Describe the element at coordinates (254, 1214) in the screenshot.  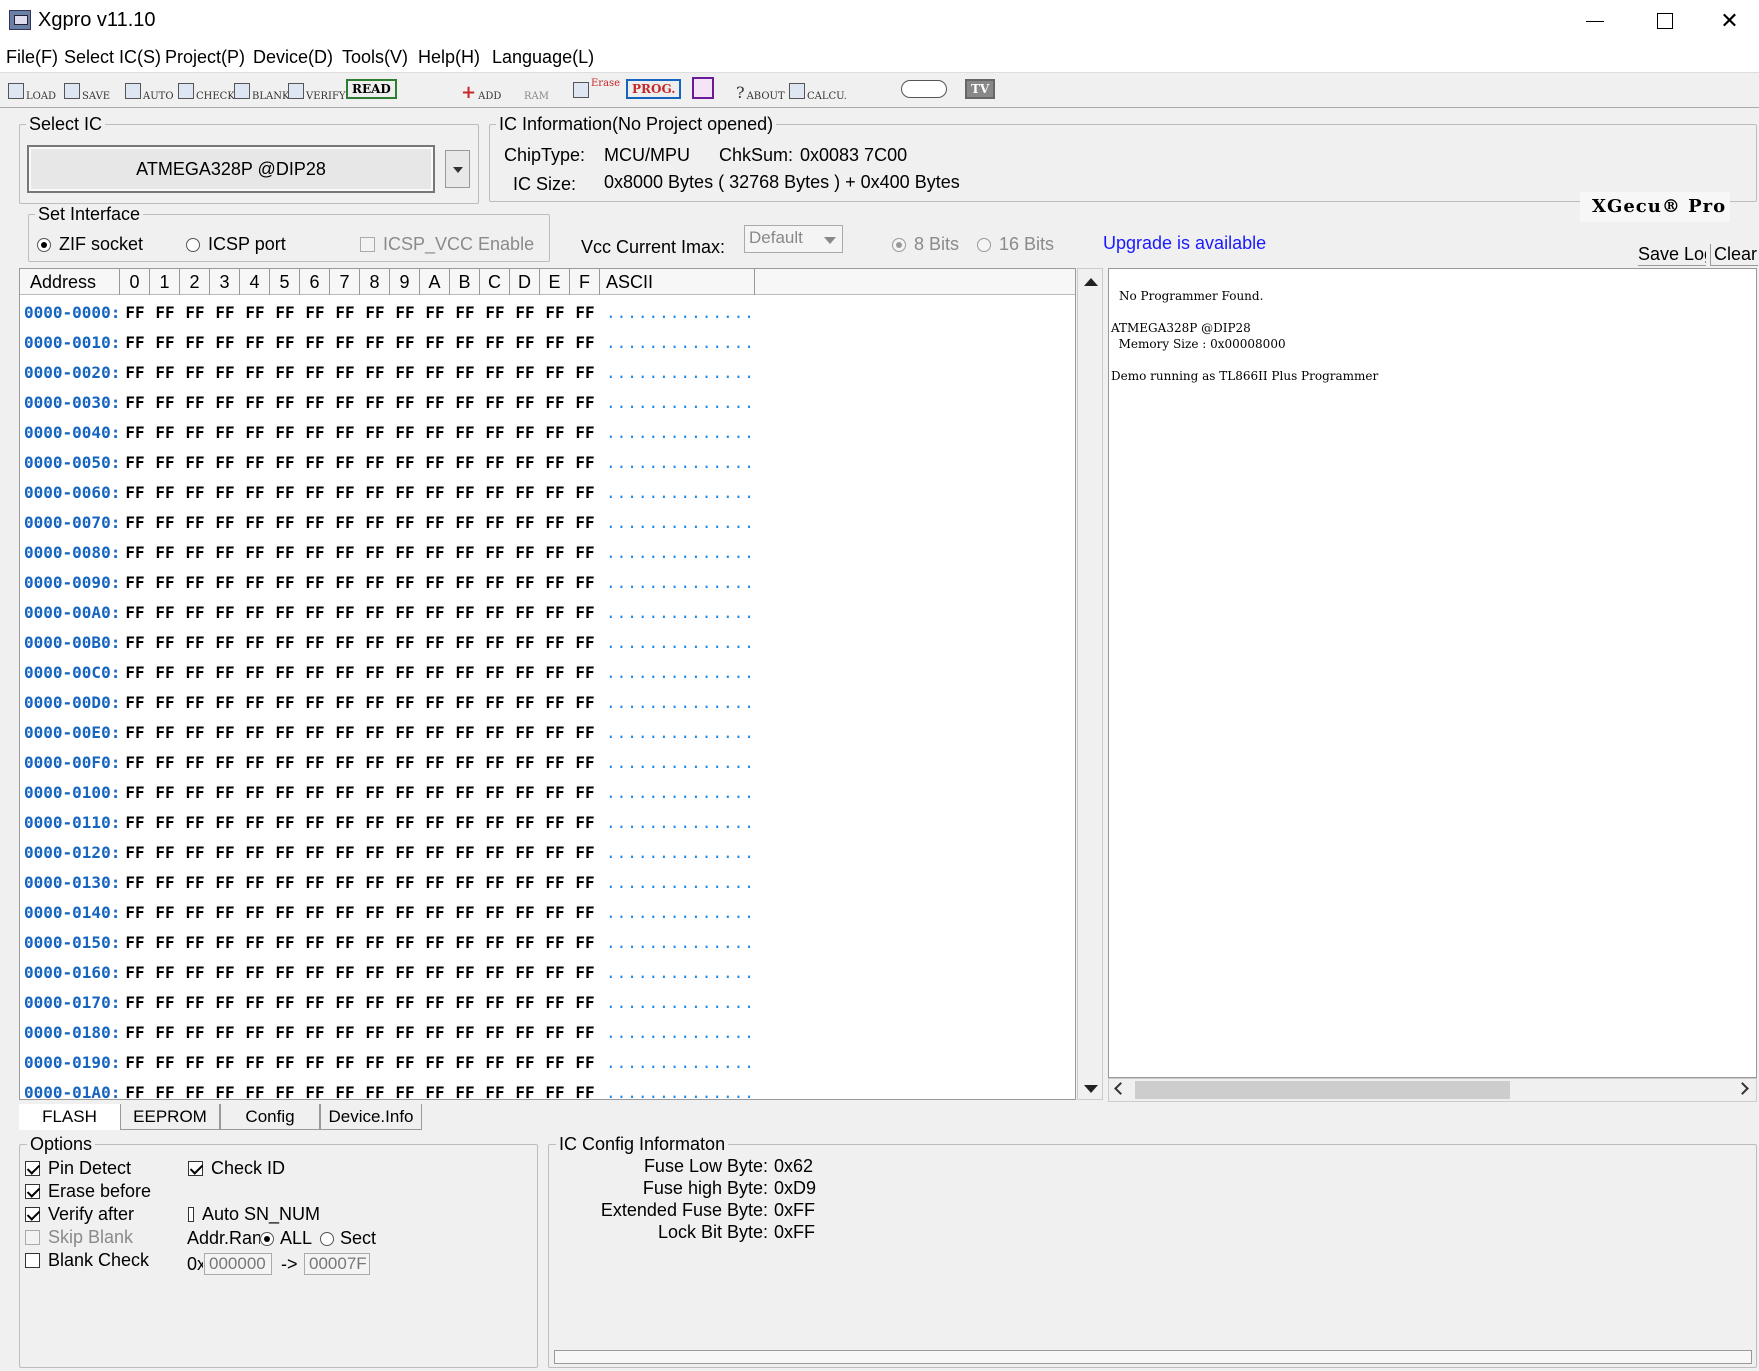
I see `auto-sn-checkbox: Auto SN_NUM` at that location.